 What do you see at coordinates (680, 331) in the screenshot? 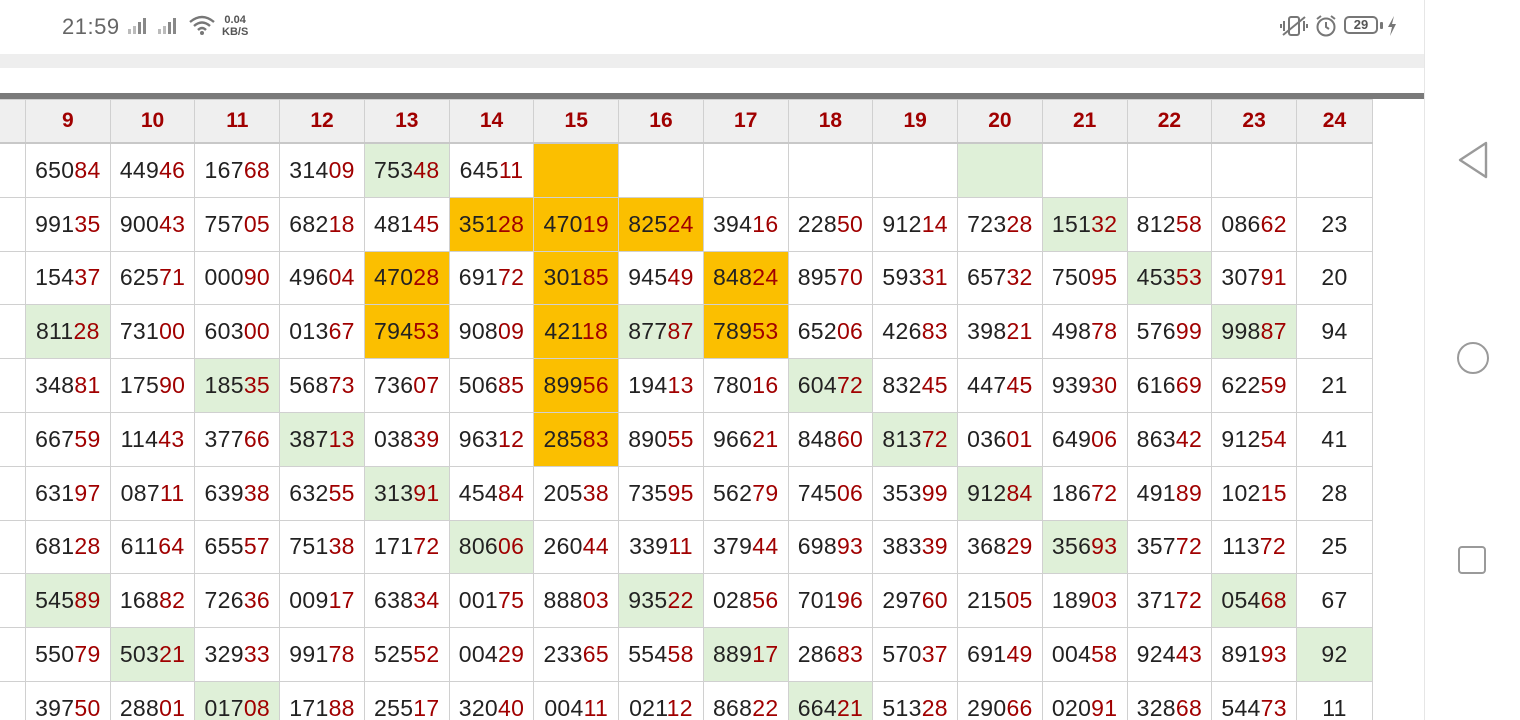
I see `cell-digits-suffix: 87` at bounding box center [680, 331].